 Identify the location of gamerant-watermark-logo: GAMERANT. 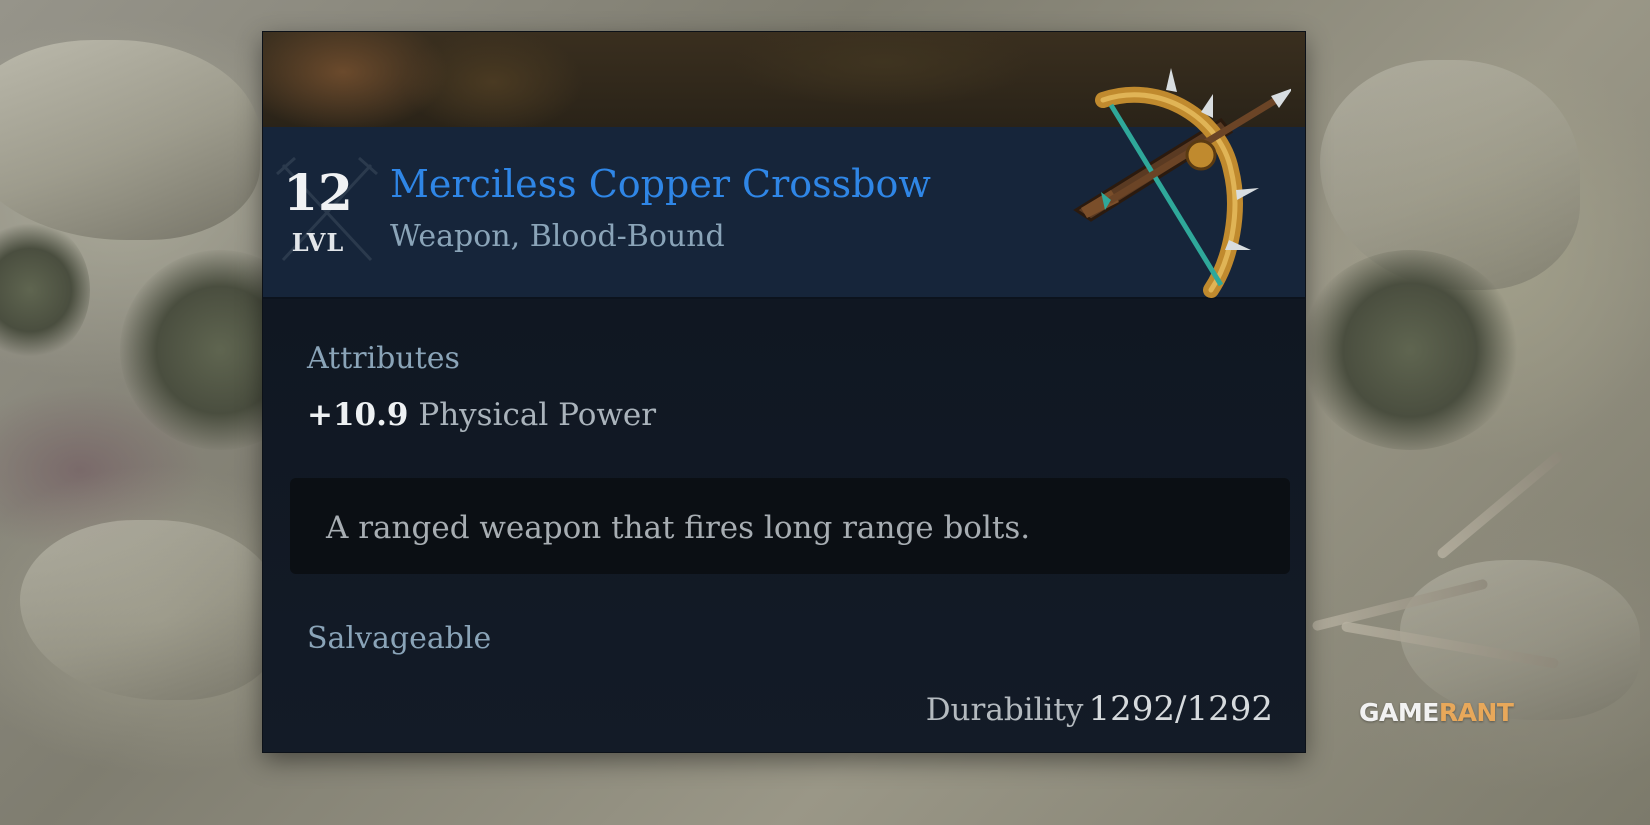
(1436, 712).